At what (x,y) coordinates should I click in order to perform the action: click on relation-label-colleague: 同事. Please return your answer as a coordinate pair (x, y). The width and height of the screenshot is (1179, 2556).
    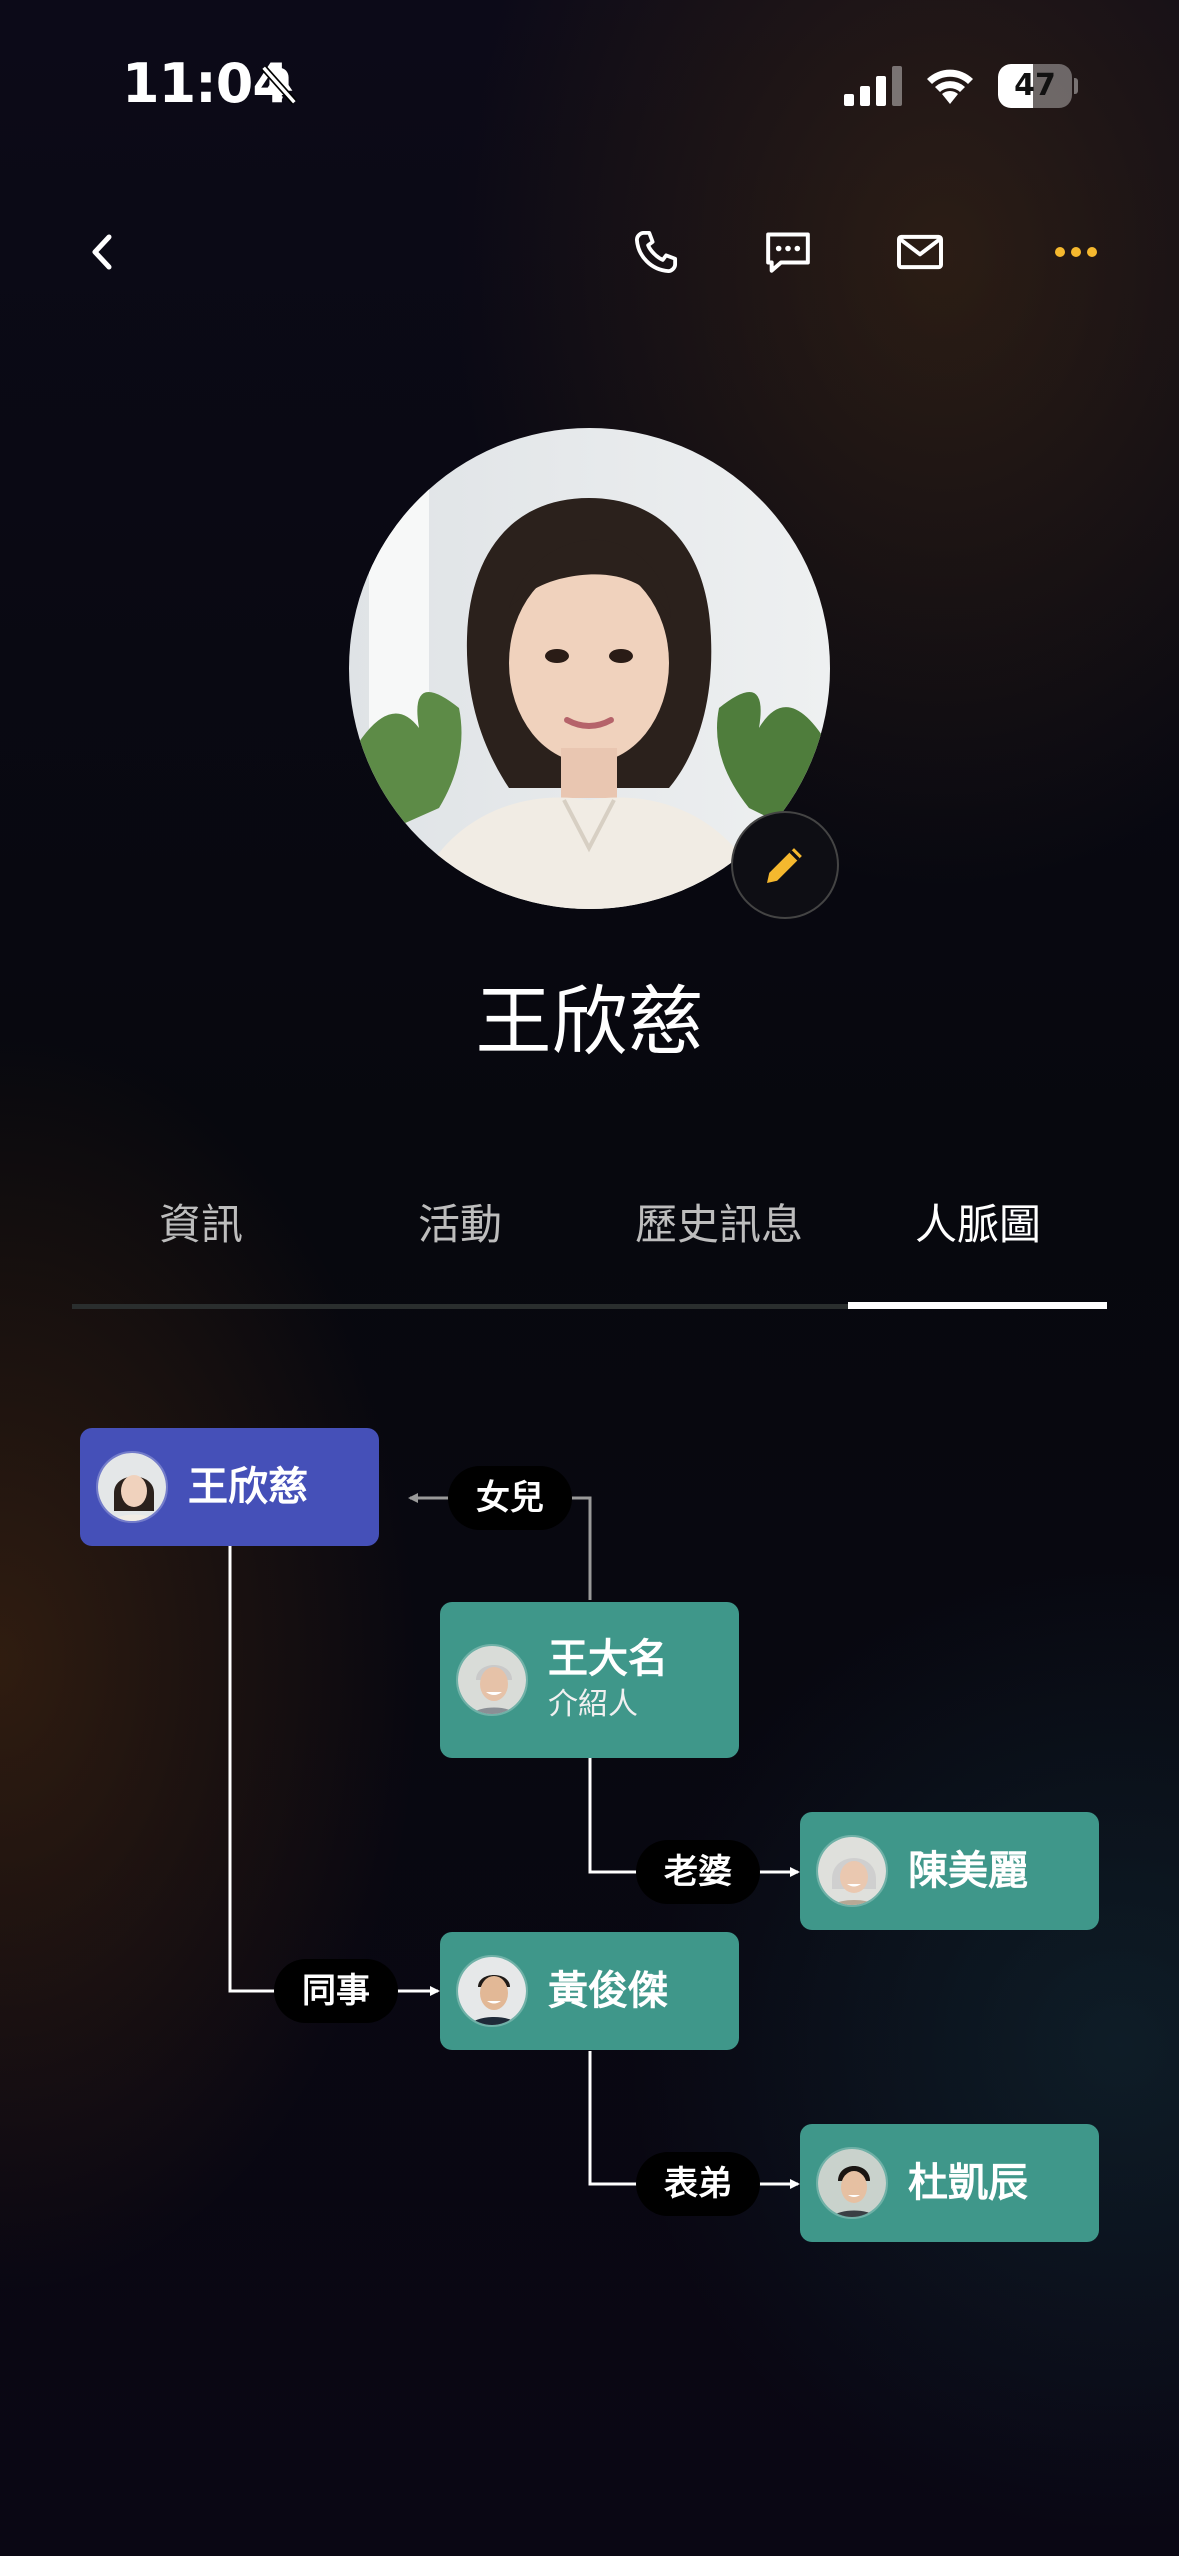
    Looking at the image, I should click on (336, 1991).